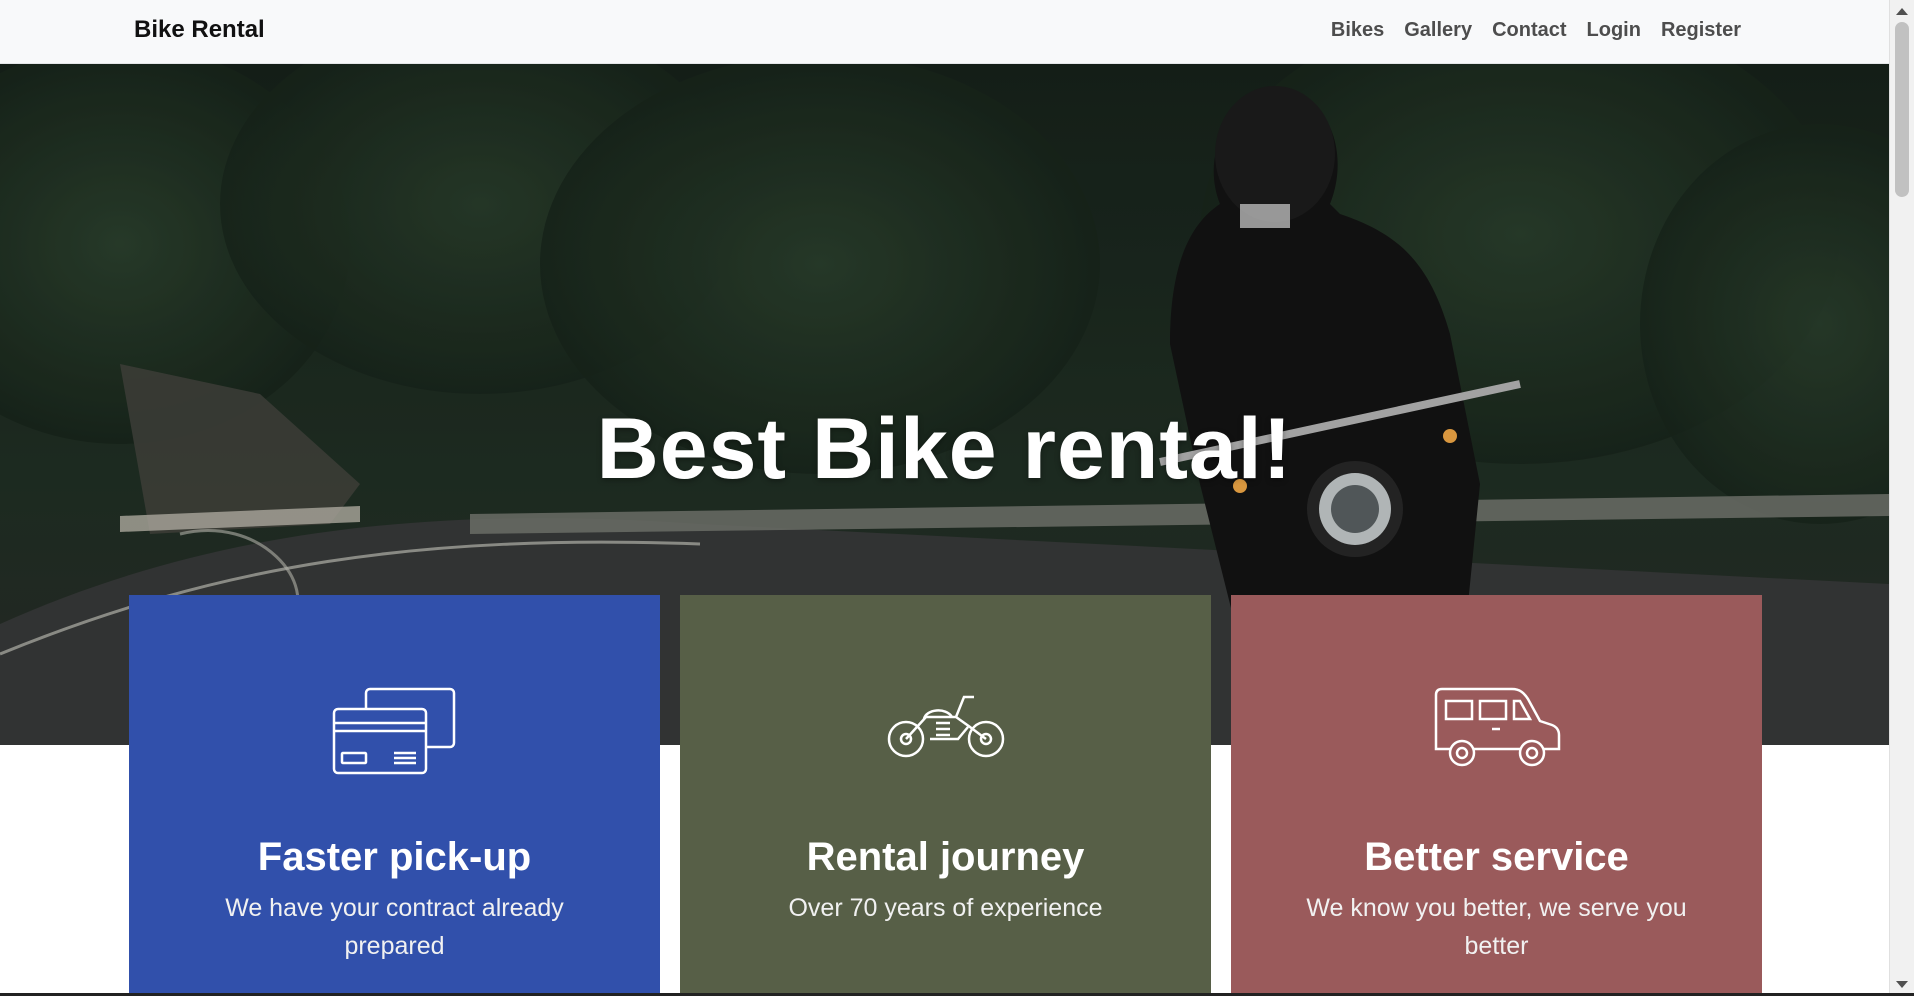 This screenshot has width=1914, height=996. Describe the element at coordinates (1438, 30) in the screenshot. I see `nav-link-gallery: Gallery` at that location.